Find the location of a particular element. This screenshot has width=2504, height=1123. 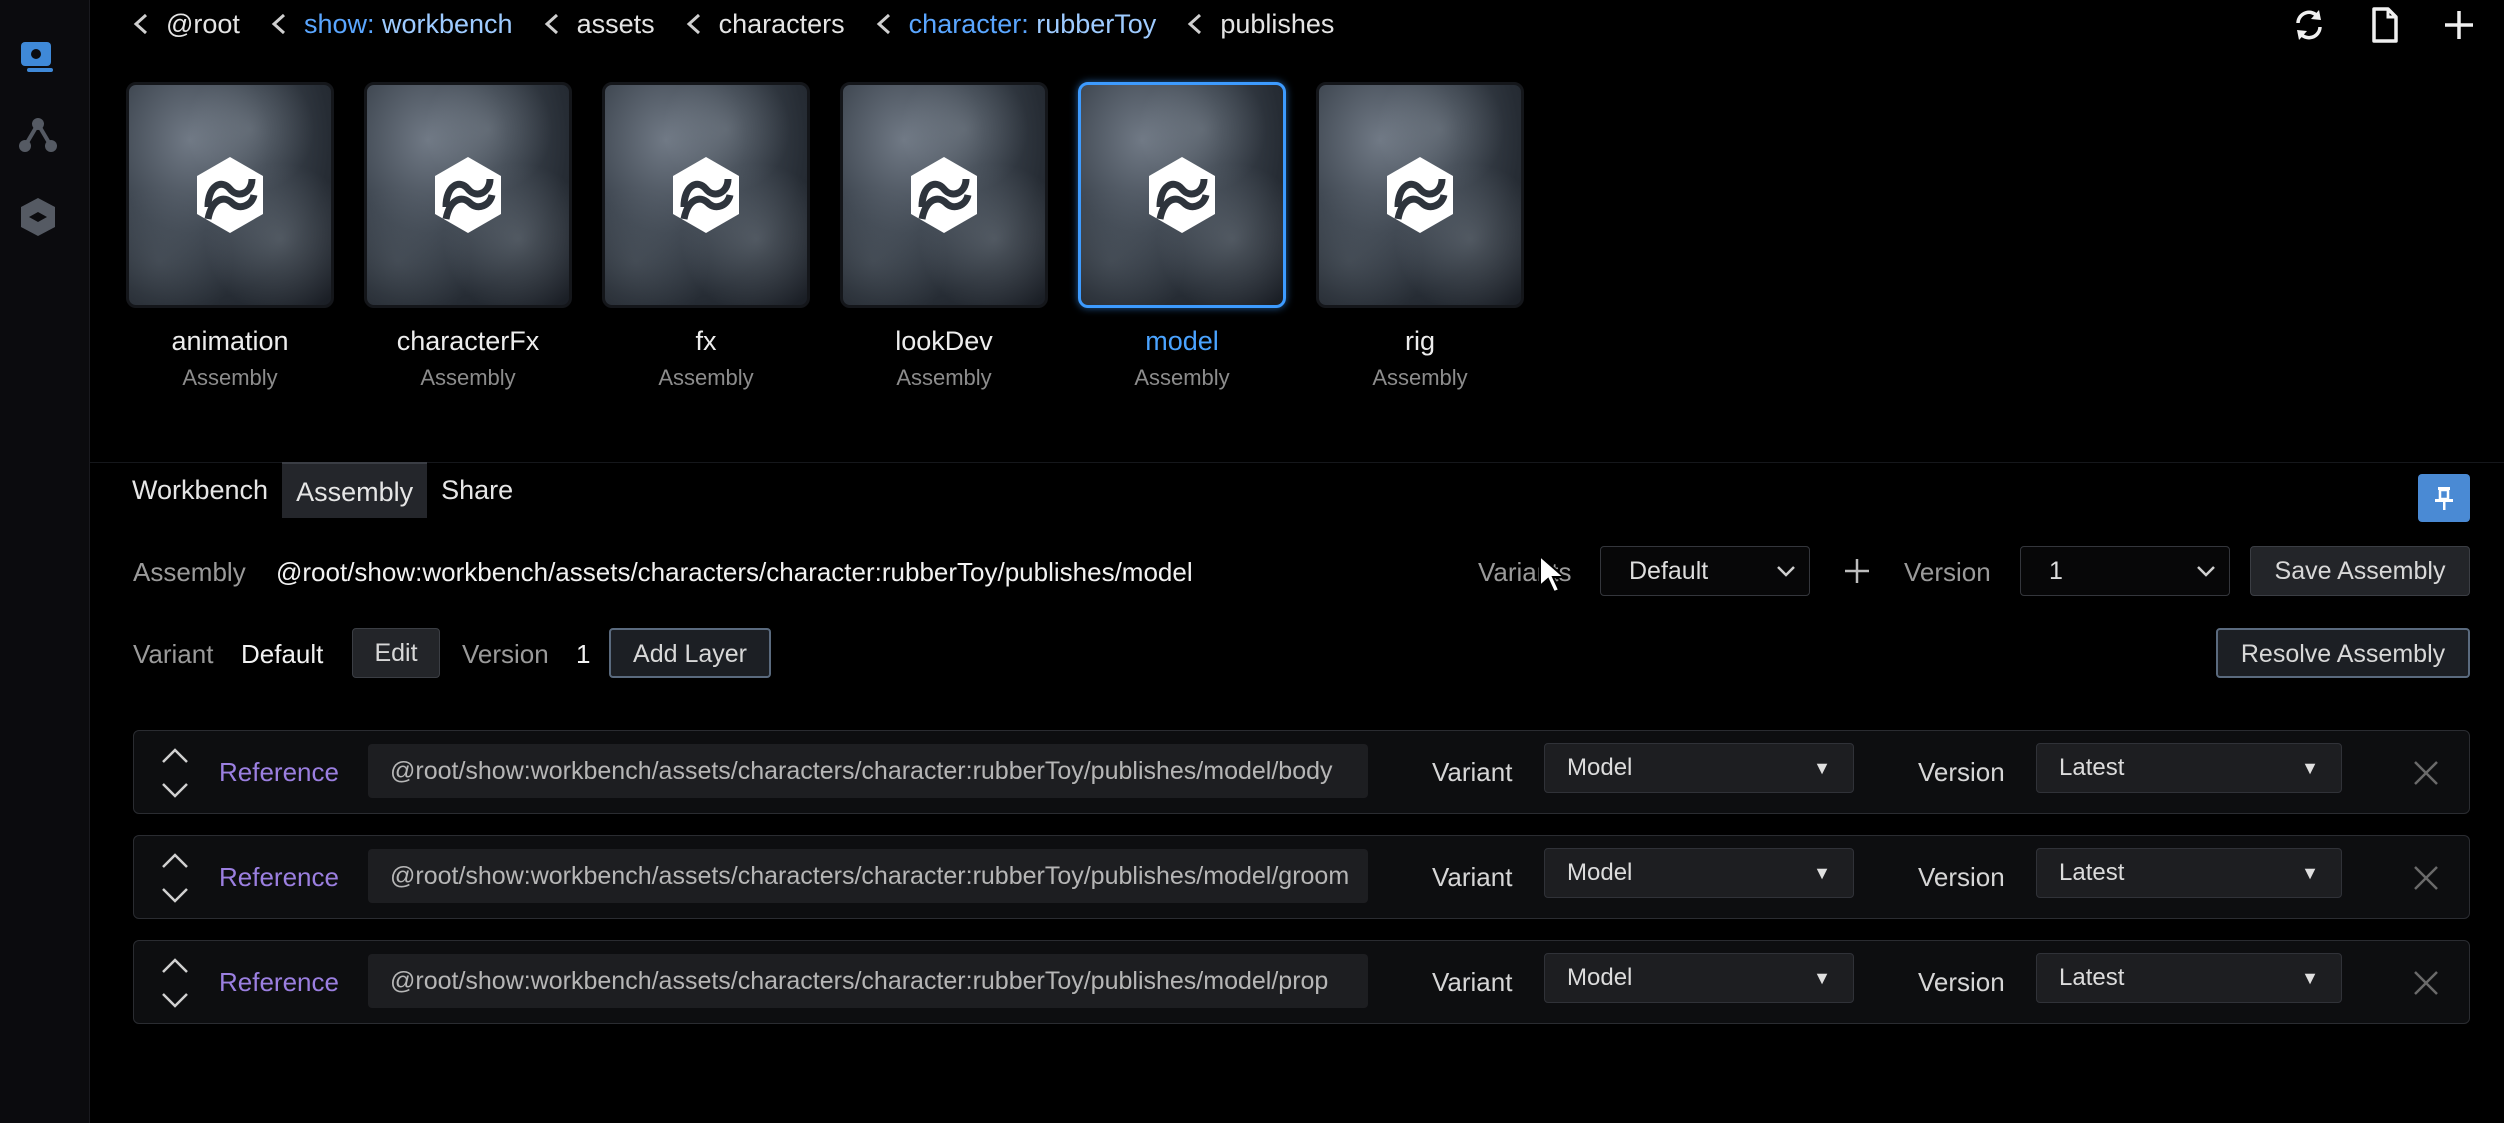

breadcrumb-assets: assets is located at coordinates (599, 24).